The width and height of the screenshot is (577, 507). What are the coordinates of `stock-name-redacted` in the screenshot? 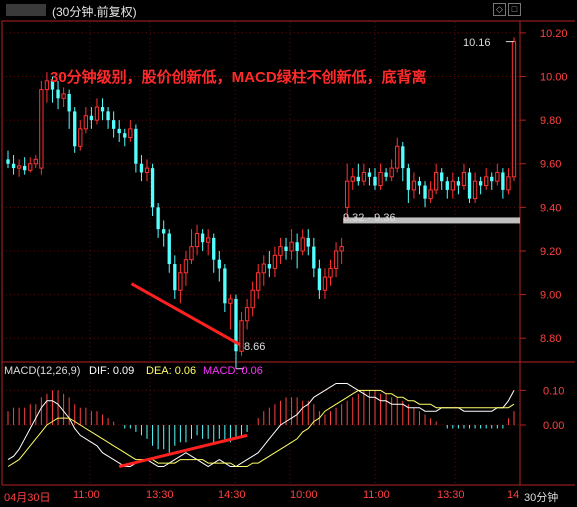 It's located at (26, 10).